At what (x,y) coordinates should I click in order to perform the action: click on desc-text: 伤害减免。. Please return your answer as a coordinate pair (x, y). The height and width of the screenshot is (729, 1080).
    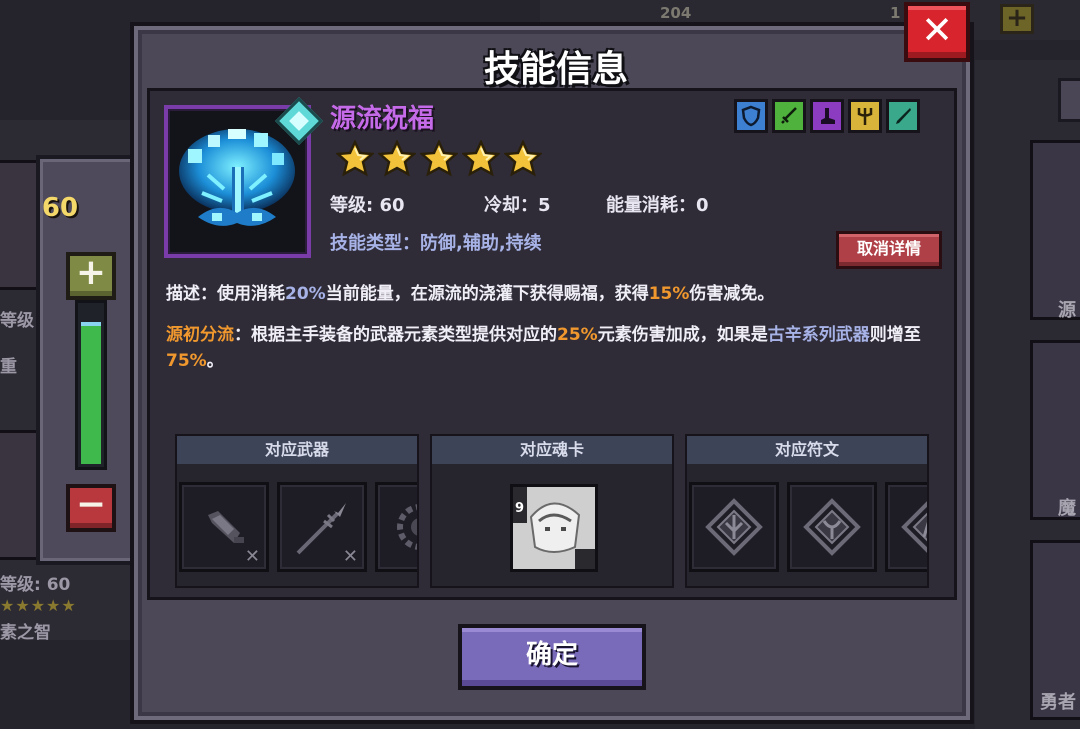
    Looking at the image, I should click on (732, 294).